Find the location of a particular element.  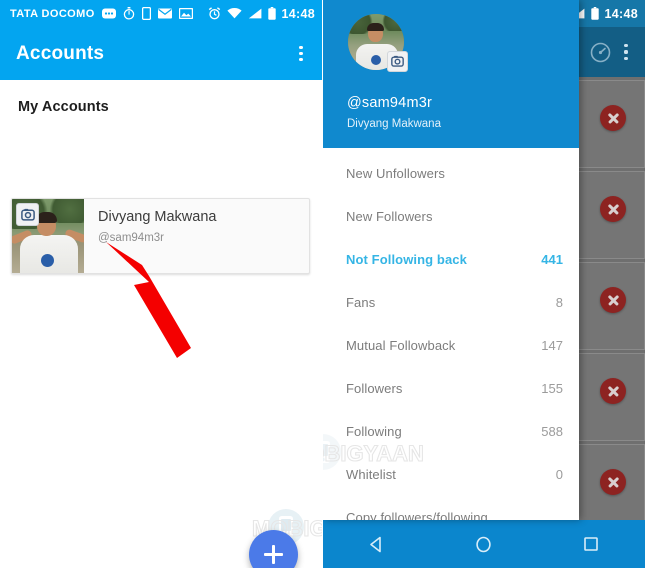

android-nav-bar is located at coordinates (484, 544).